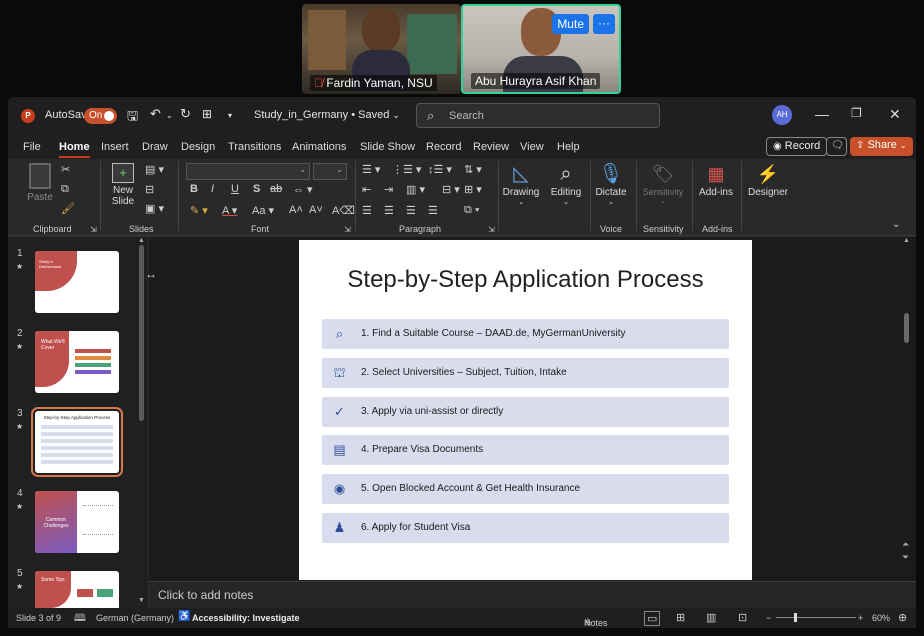 The image size is (924, 636). What do you see at coordinates (132, 118) in the screenshot?
I see `save-icon: 🖫` at bounding box center [132, 118].